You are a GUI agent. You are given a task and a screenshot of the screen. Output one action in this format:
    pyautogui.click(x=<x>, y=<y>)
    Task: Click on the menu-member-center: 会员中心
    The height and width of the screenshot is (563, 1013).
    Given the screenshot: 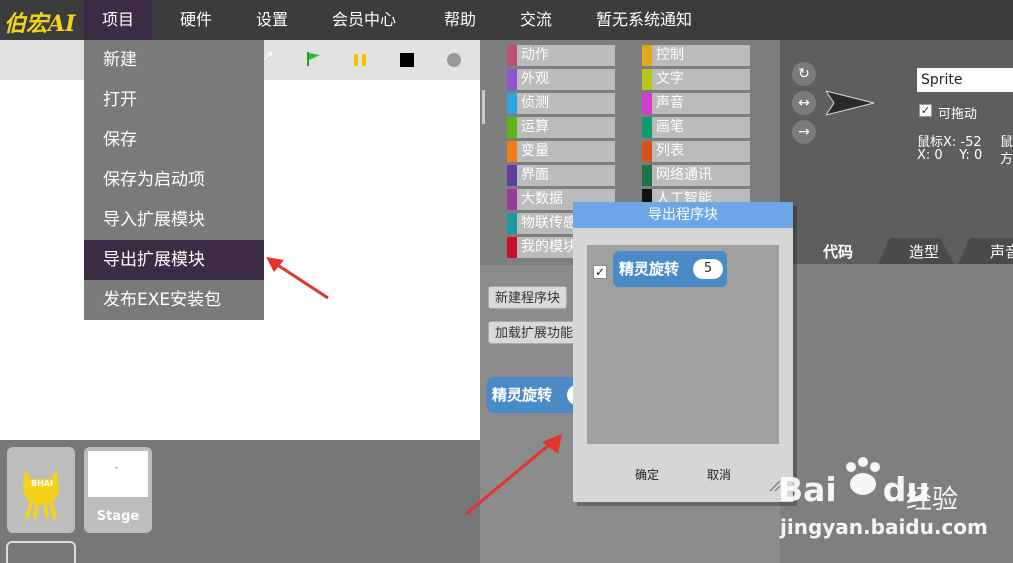 What is the action you would take?
    pyautogui.click(x=364, y=20)
    